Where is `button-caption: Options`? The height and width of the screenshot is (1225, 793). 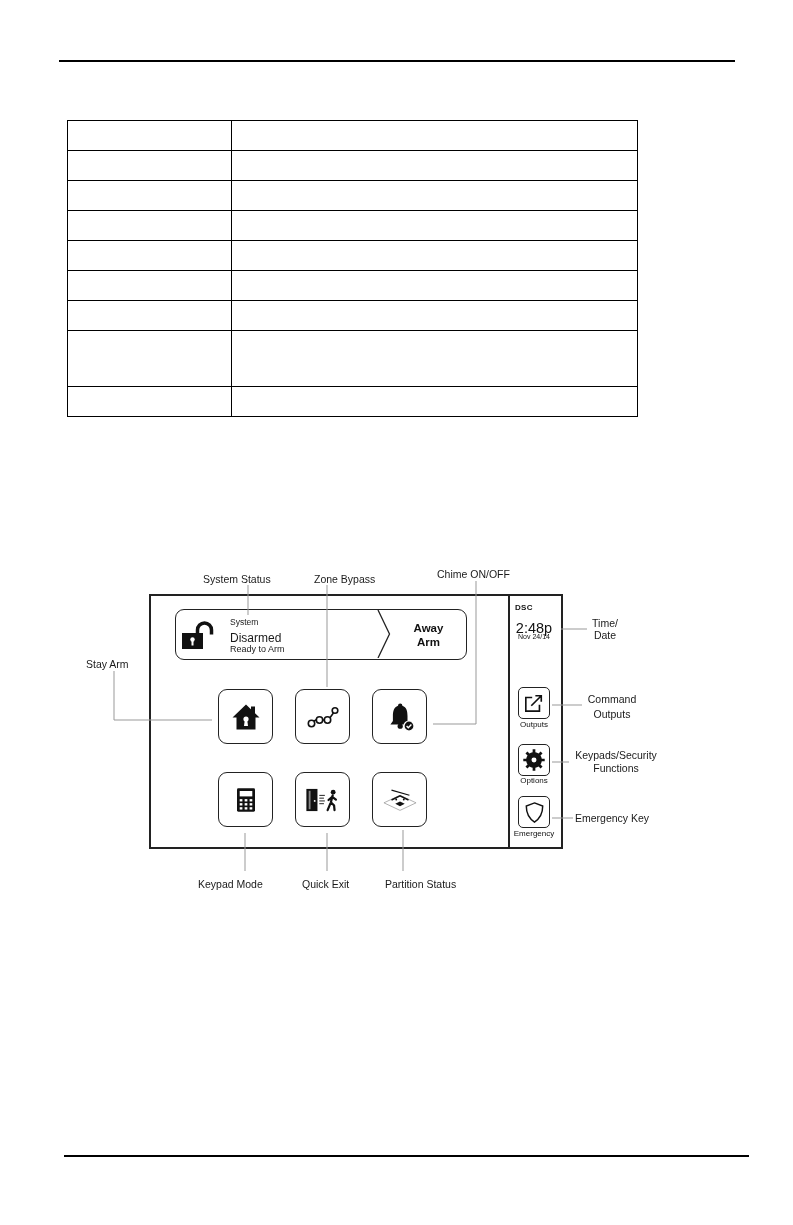
button-caption: Options is located at coordinates (534, 781).